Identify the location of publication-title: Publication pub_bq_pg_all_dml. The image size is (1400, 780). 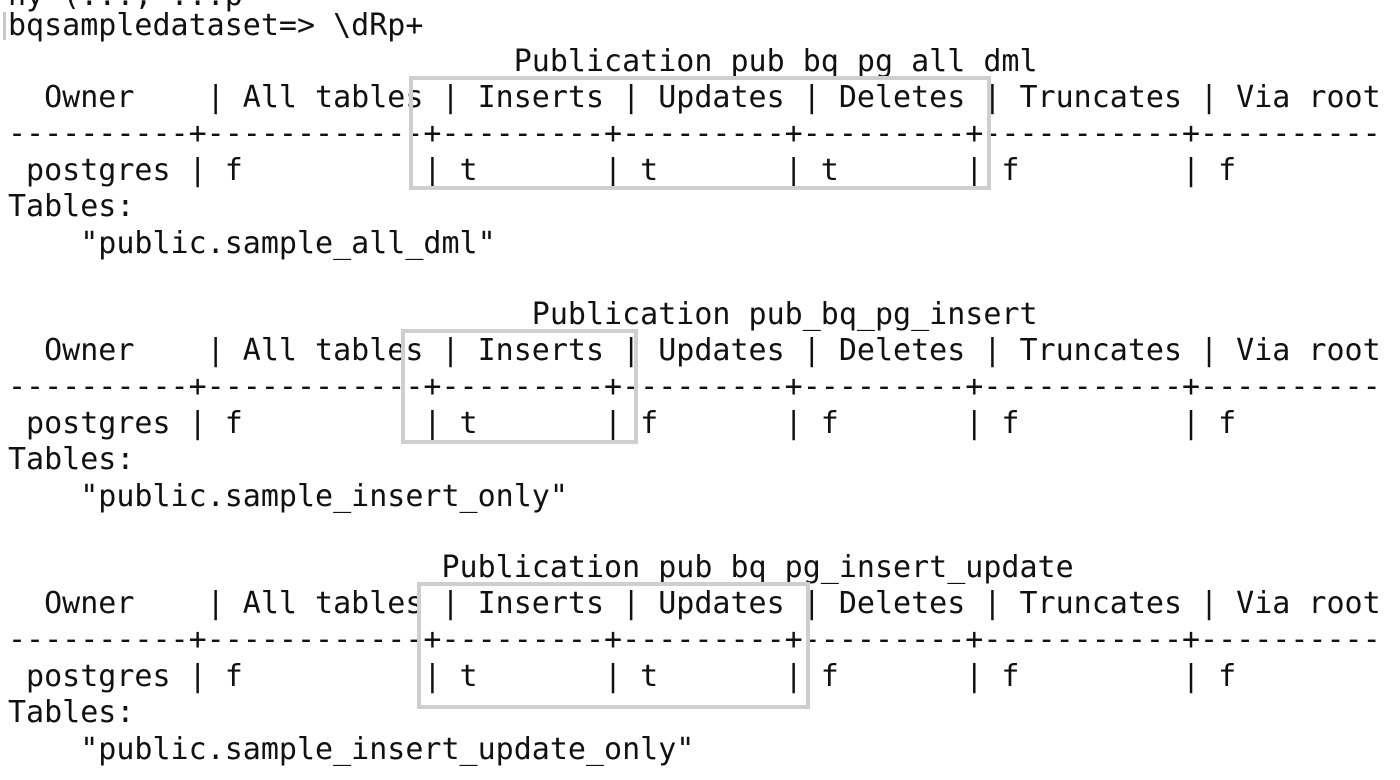
(523, 61).